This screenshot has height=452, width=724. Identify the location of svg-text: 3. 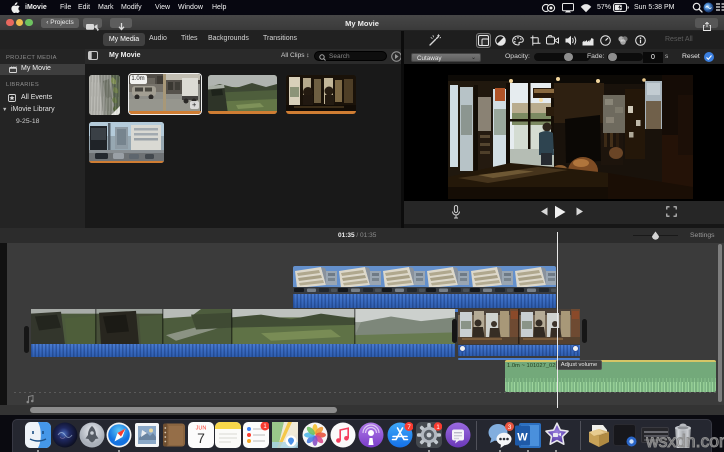
(510, 427).